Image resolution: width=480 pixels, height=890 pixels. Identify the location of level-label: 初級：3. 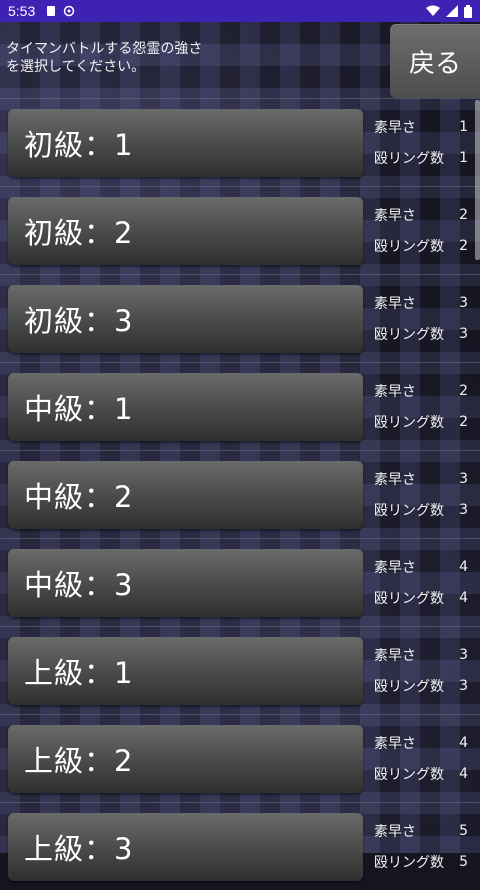
(79, 321).